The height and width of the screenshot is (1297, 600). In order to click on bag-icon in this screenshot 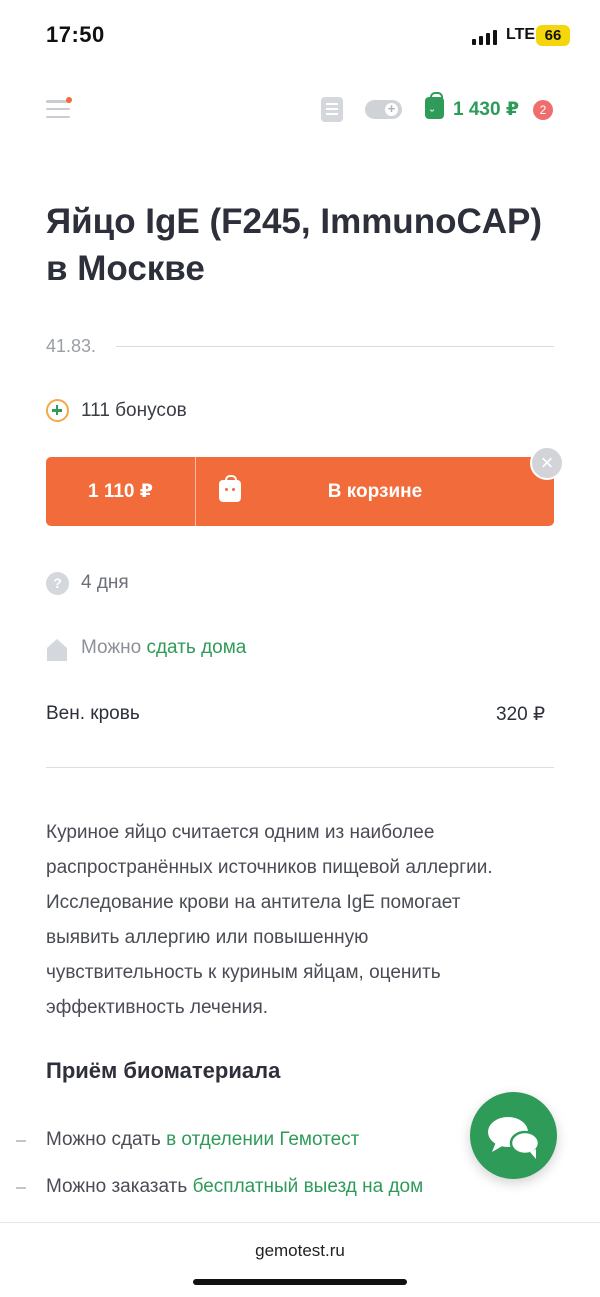, I will do `click(230, 488)`.